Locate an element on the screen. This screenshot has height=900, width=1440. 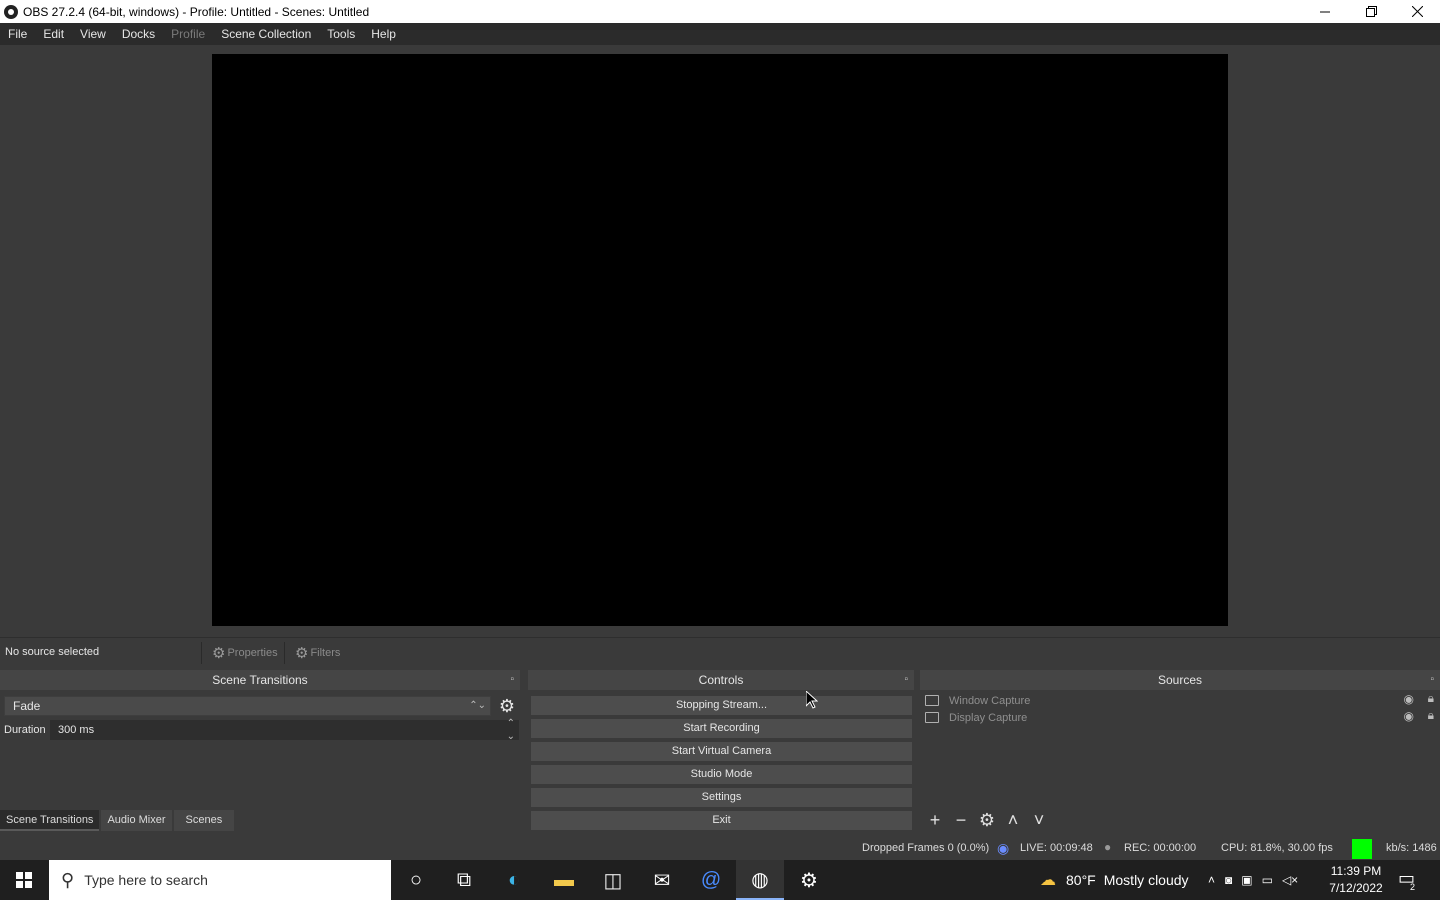
mail-icon: ✉ is located at coordinates (662, 880).